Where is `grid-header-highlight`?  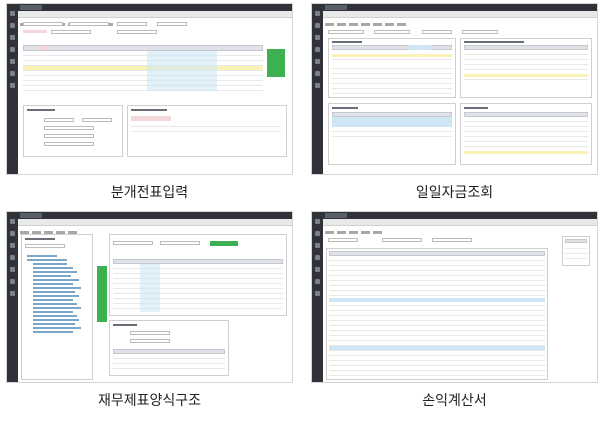
grid-header-highlight is located at coordinates (43, 48).